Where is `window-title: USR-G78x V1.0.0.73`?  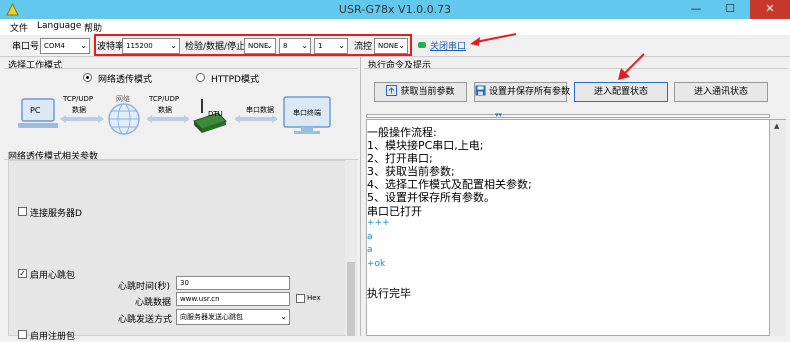
window-title: USR-G78x V1.0.0.73 is located at coordinates (395, 9).